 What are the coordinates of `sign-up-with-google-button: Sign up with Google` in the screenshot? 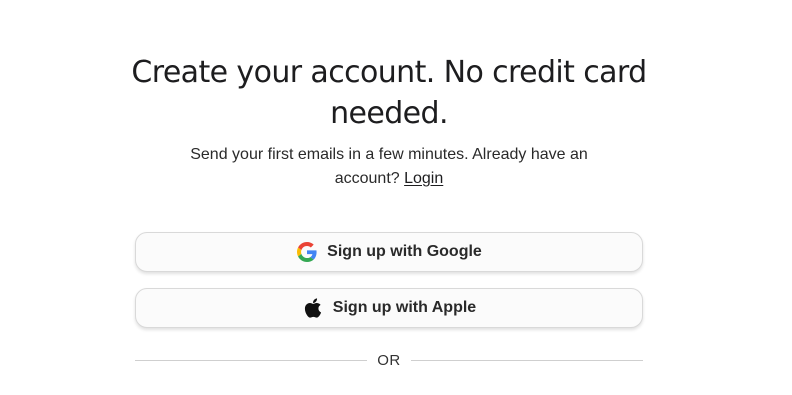 It's located at (389, 252).